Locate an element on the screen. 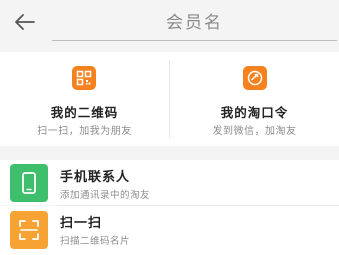 The height and width of the screenshot is (255, 339). member-name-search-input is located at coordinates (194, 23).